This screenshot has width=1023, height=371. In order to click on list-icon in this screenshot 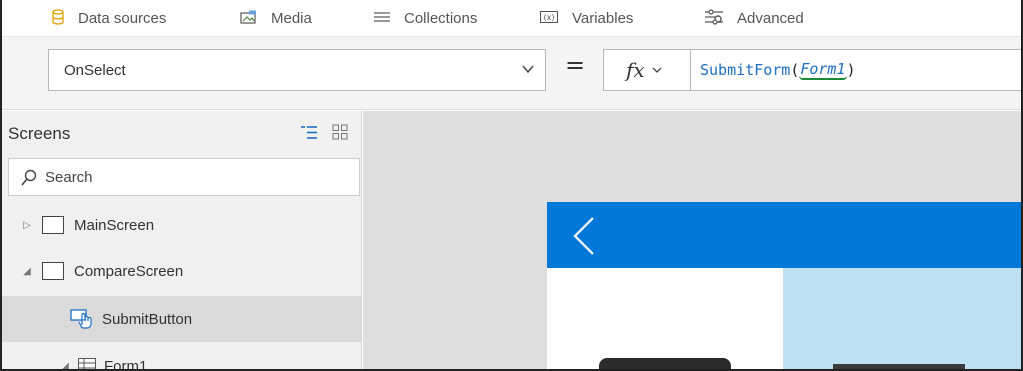, I will do `click(382, 18)`.